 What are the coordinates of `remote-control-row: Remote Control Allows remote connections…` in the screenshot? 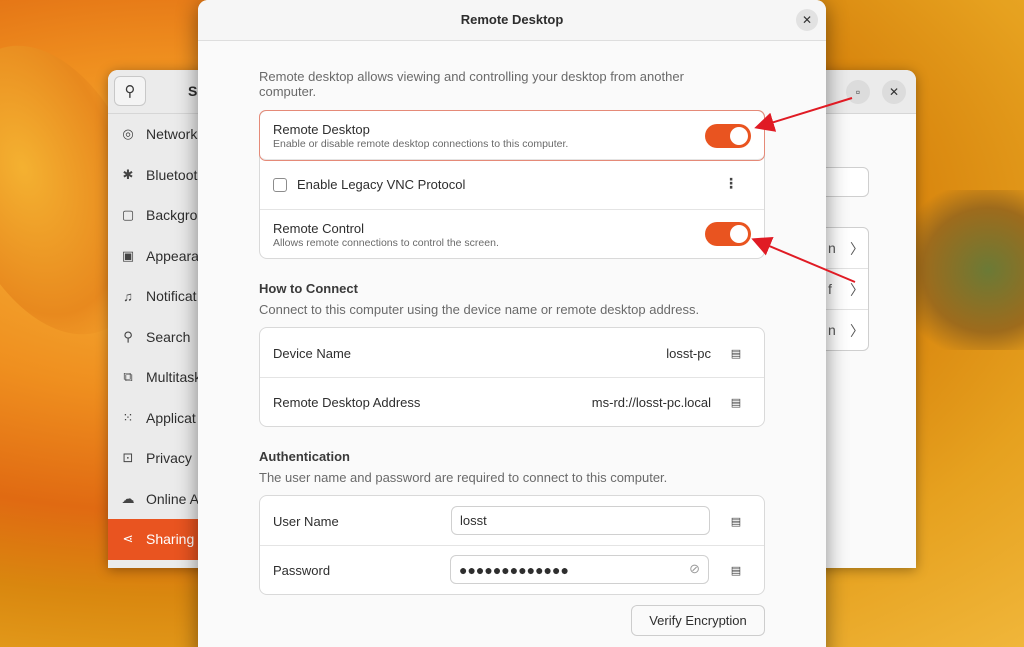 It's located at (512, 234).